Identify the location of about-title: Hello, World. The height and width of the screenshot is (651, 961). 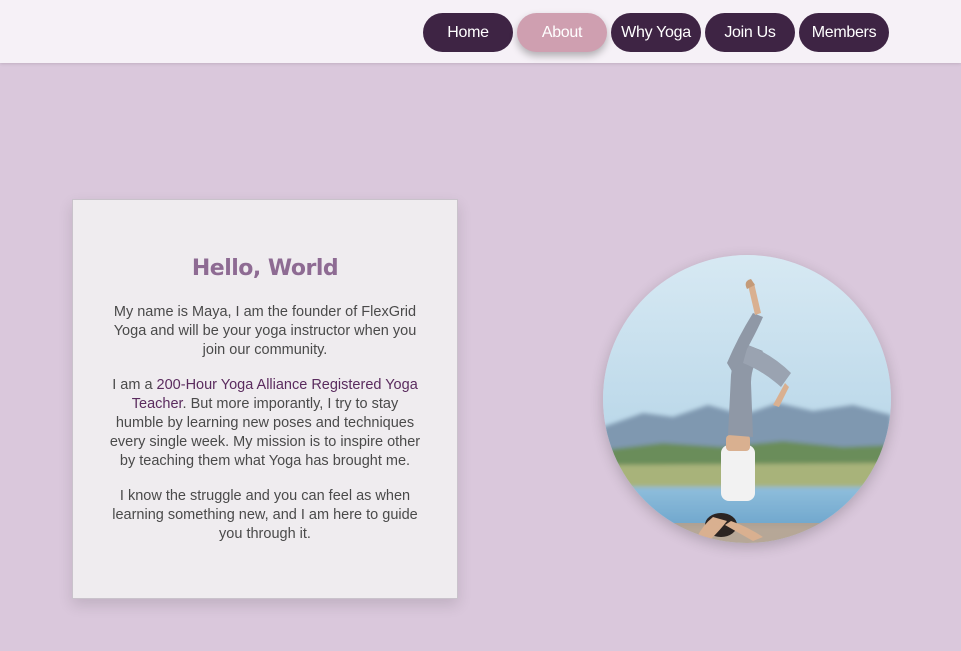
(265, 268).